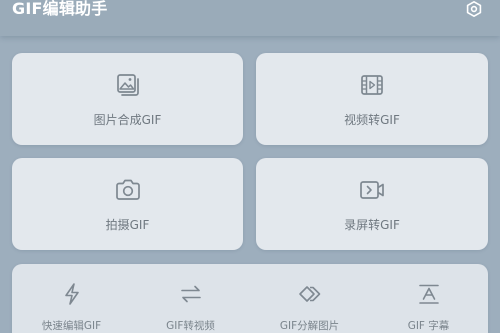 This screenshot has height=333, width=500. I want to click on diamond-layers-icon, so click(310, 294).